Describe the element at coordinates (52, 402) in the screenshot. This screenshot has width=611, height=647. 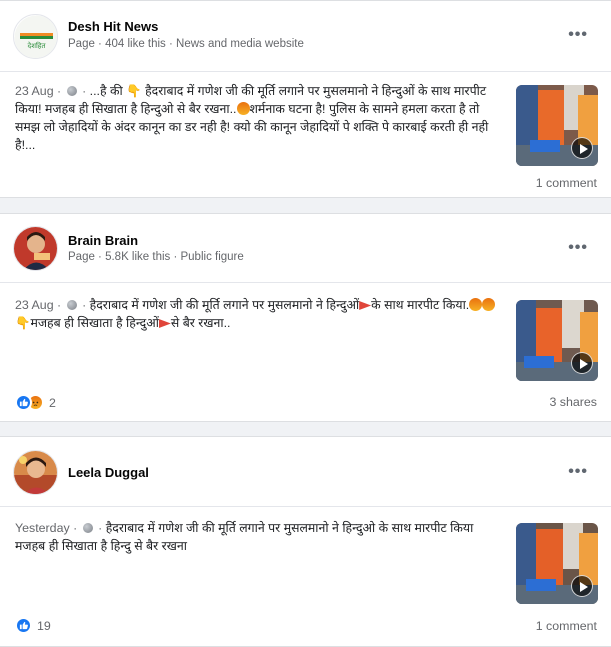
I see `reaction-count: 2` at that location.